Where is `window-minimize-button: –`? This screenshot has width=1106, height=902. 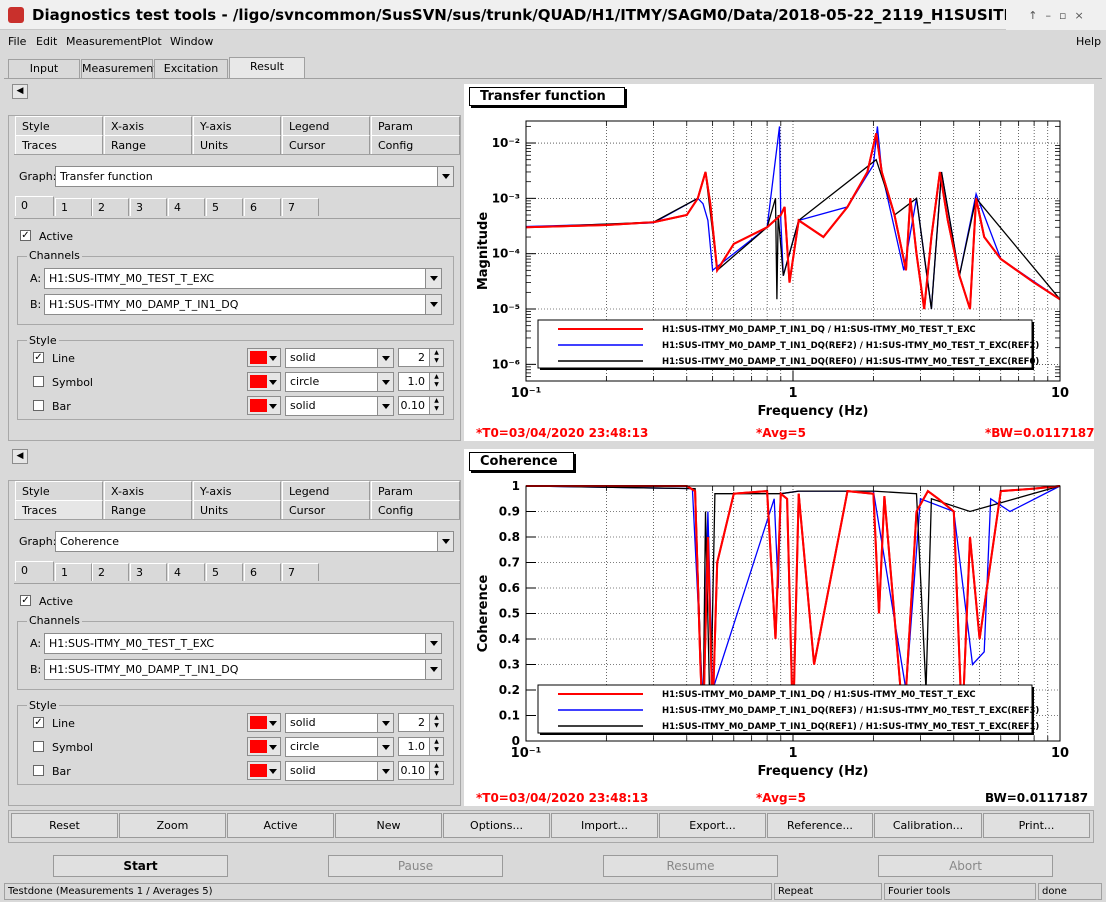 window-minimize-button: – is located at coordinates (1049, 15).